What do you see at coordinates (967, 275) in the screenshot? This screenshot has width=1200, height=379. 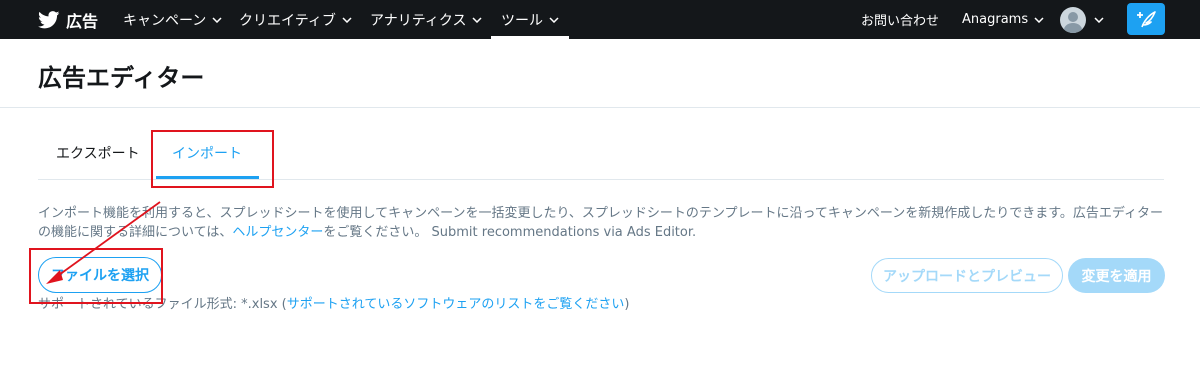 I see `upload-preview-button: アップロードとプレビュー` at bounding box center [967, 275].